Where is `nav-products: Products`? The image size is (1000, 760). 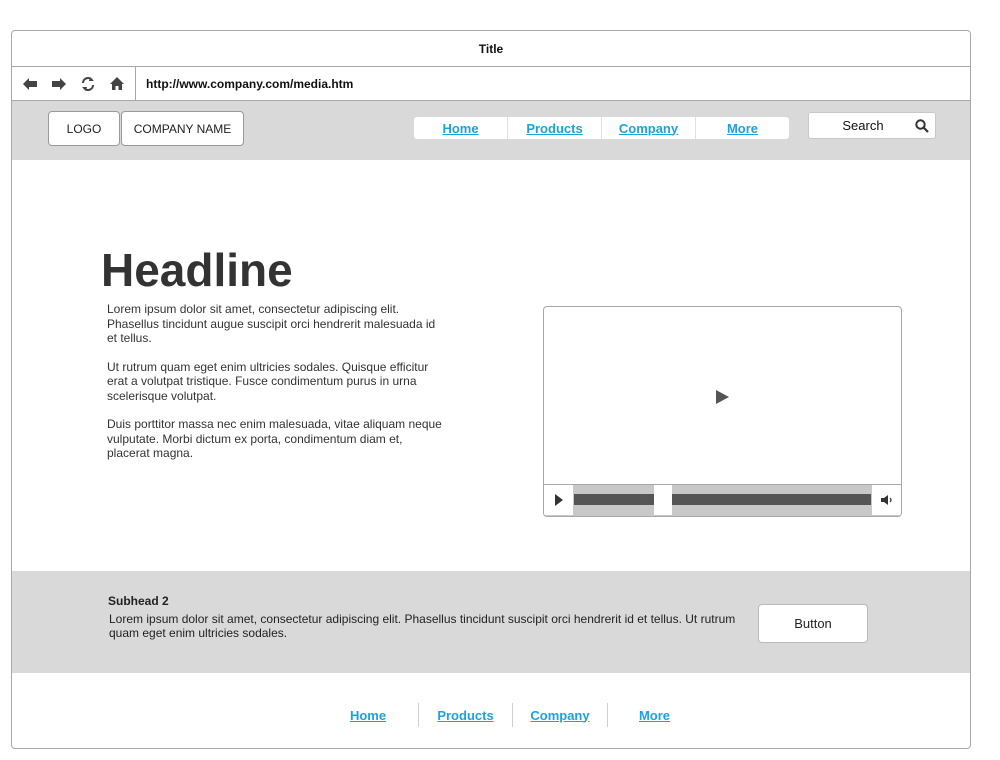 nav-products: Products is located at coordinates (555, 128).